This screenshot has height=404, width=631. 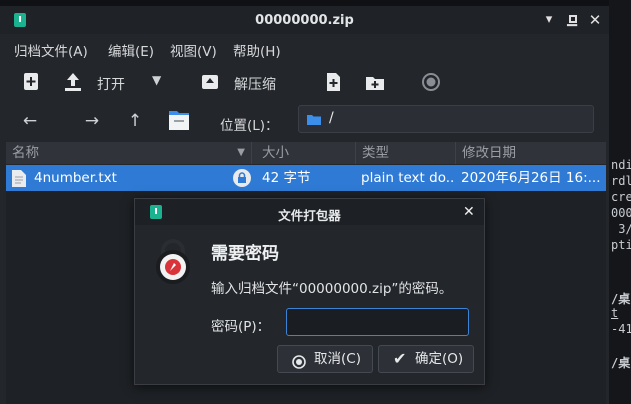 I want to click on terminal-line: ndi, so click(x=621, y=165).